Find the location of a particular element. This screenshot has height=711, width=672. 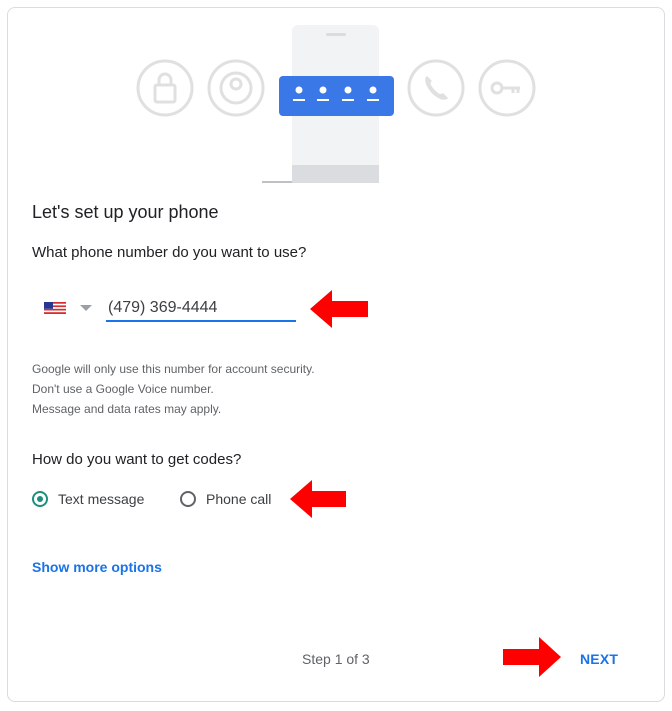

radio-selected is located at coordinates (40, 499).